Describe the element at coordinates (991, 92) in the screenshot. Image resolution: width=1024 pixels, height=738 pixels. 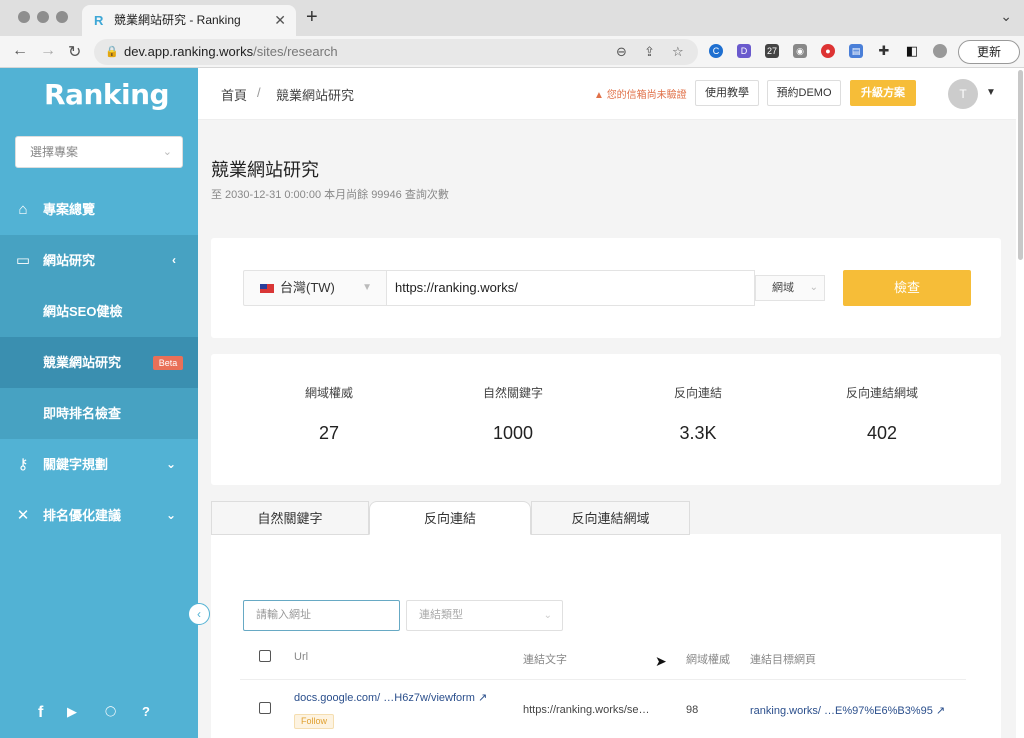
I see `caret-down-icon: ▼` at that location.